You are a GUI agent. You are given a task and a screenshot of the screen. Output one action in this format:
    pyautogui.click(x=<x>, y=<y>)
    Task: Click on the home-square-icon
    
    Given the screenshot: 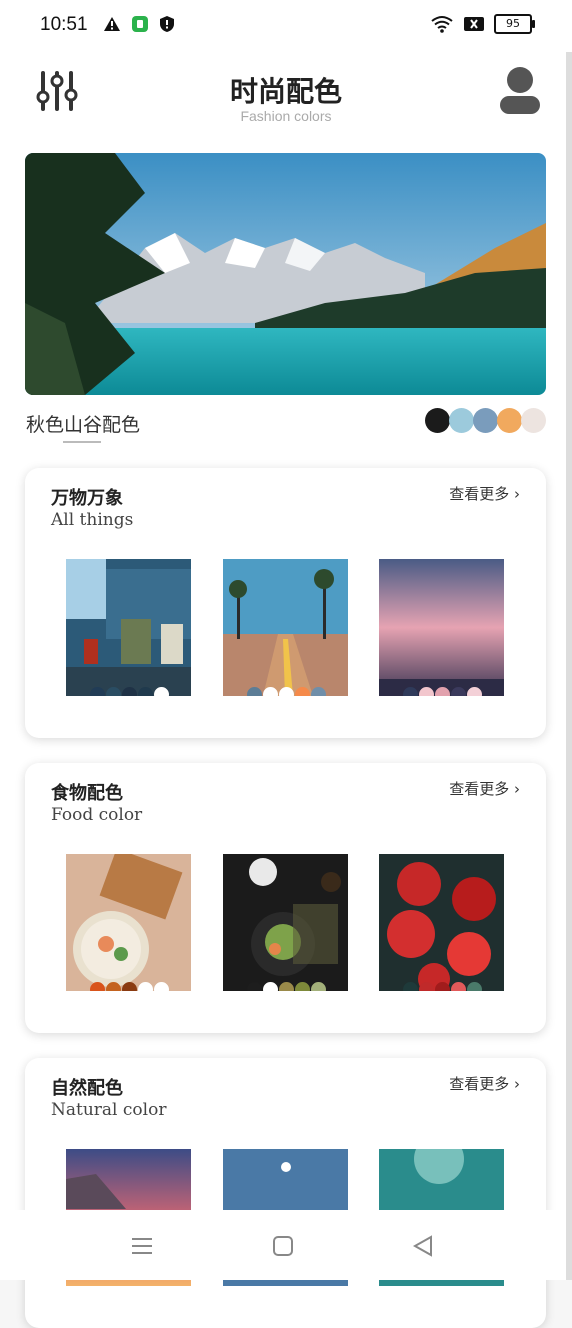 What is the action you would take?
    pyautogui.click(x=283, y=1246)
    